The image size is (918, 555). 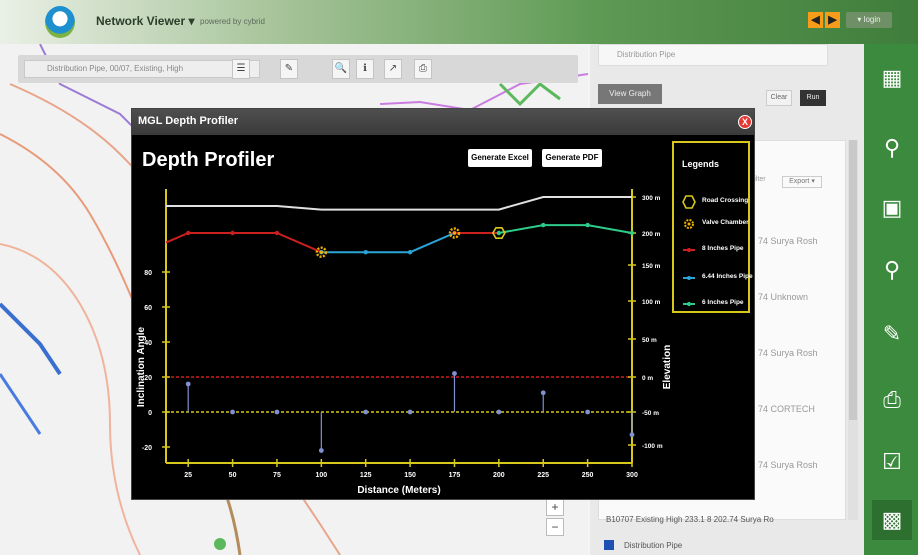 I want to click on legend-item: 8 Inches Pipe, so click(x=716, y=250).